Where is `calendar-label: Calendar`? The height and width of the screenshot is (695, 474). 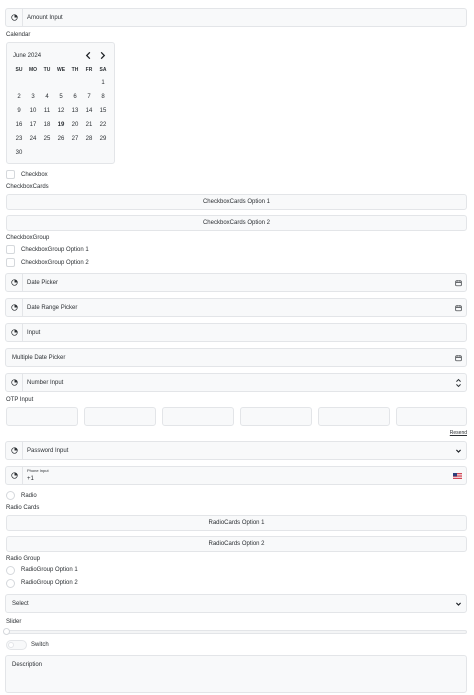
calendar-label: Calendar is located at coordinates (18, 35).